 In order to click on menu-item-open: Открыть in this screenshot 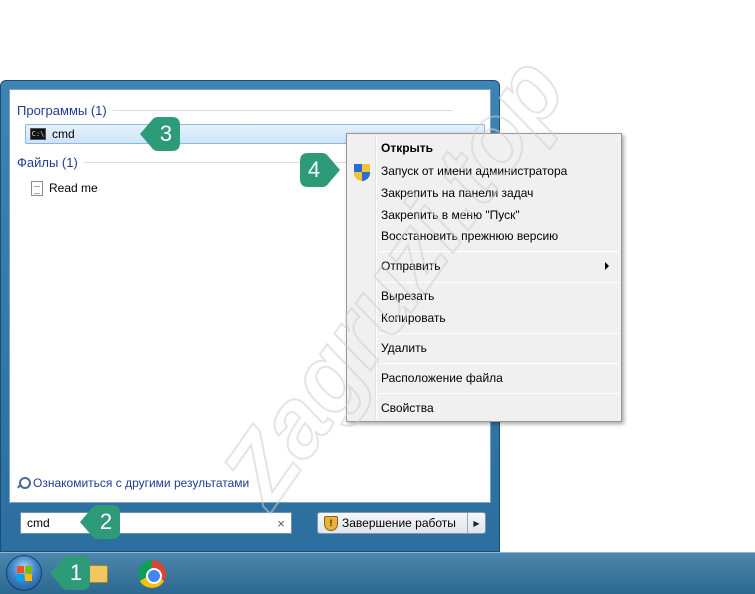, I will do `click(407, 148)`.